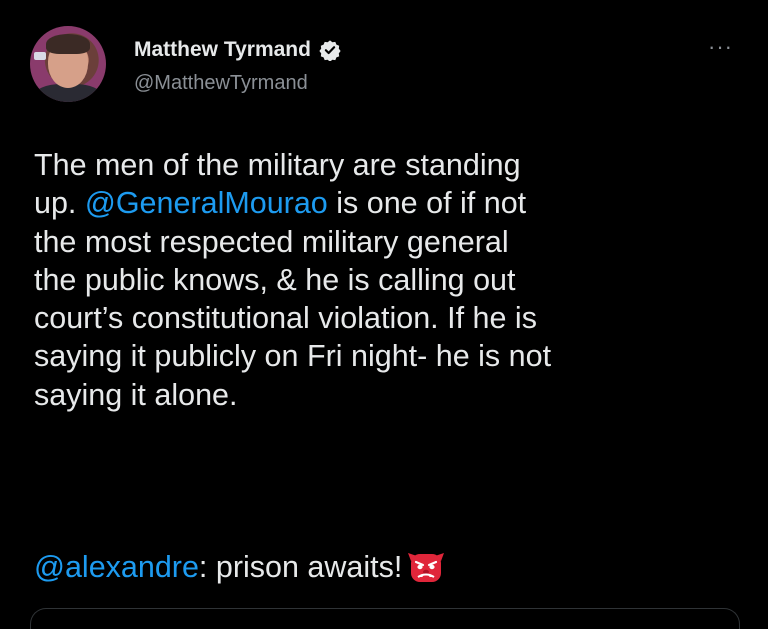  Describe the element at coordinates (222, 50) in the screenshot. I see `author-name: Matthew Tyrmand` at that location.